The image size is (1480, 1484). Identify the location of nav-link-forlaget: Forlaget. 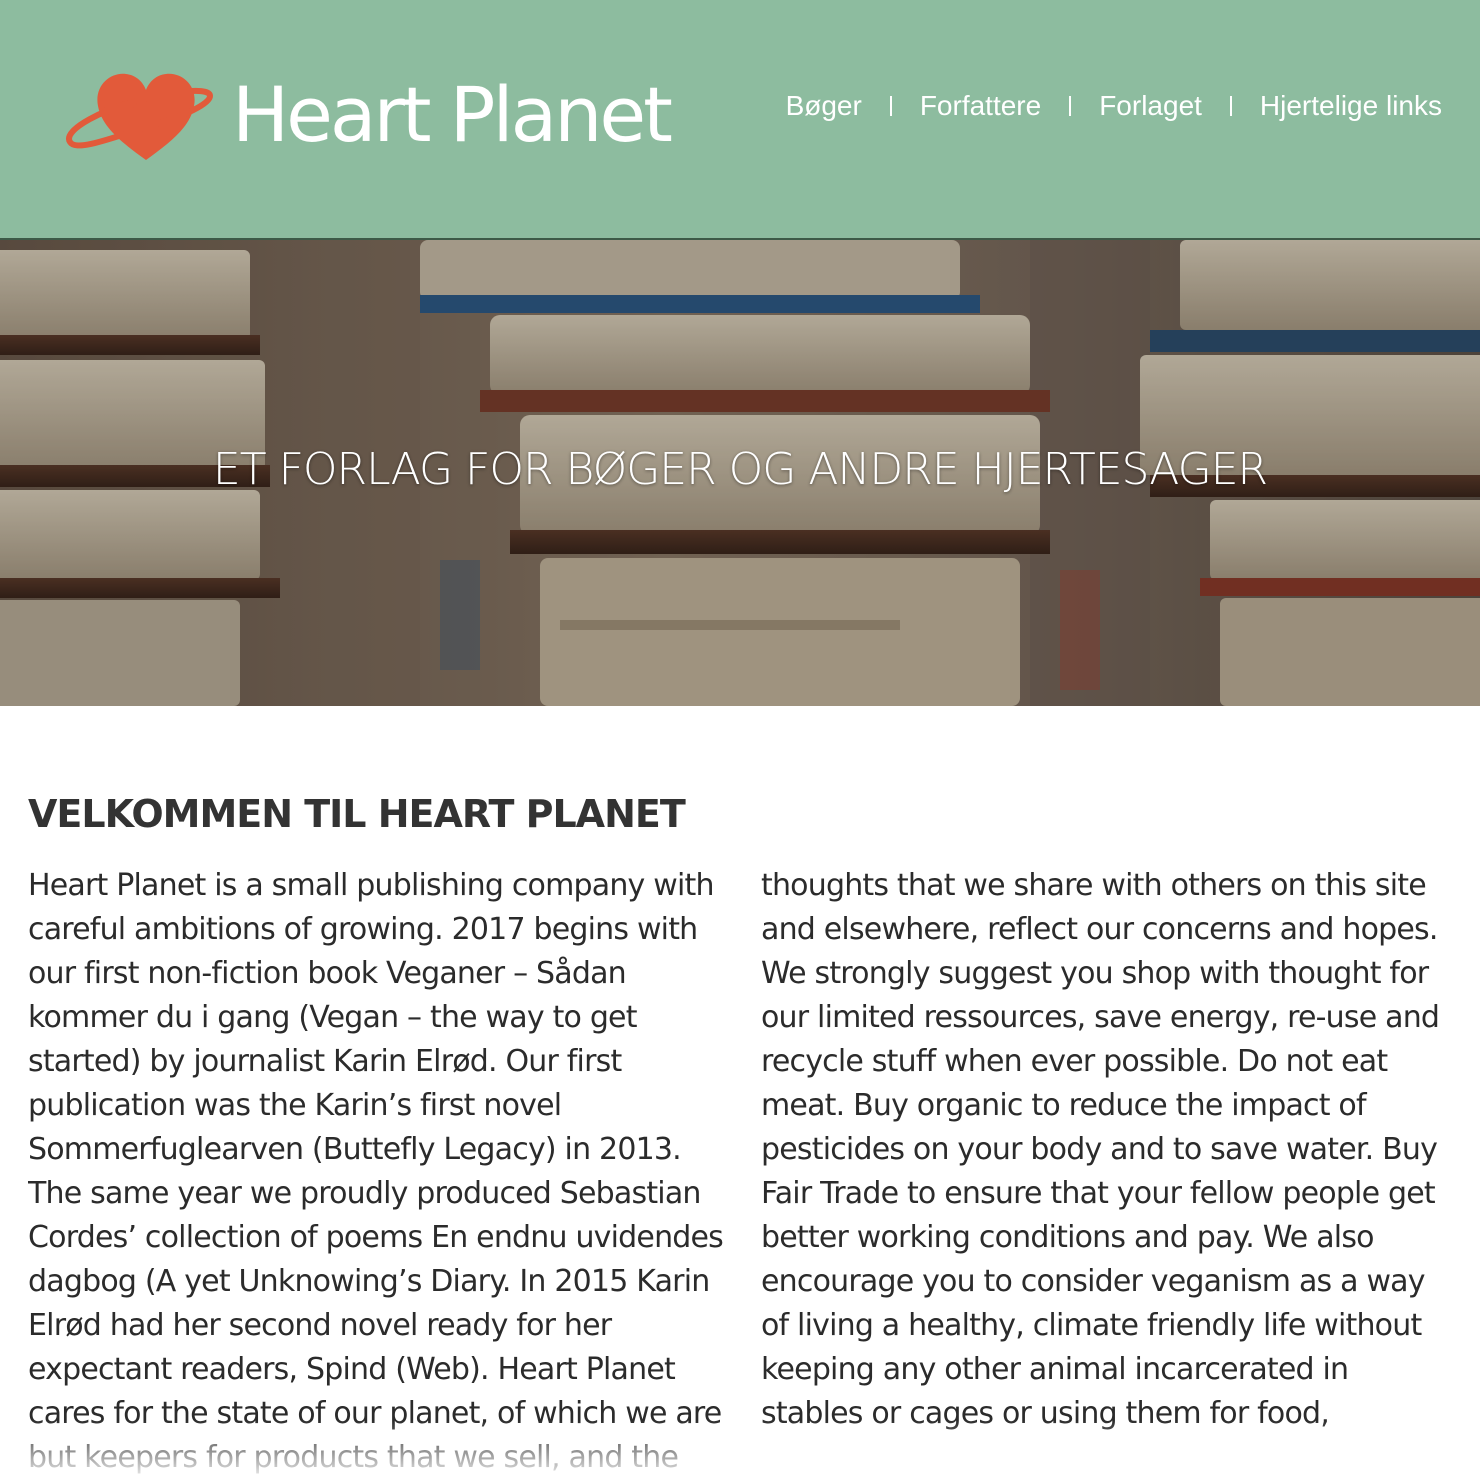
(1150, 106).